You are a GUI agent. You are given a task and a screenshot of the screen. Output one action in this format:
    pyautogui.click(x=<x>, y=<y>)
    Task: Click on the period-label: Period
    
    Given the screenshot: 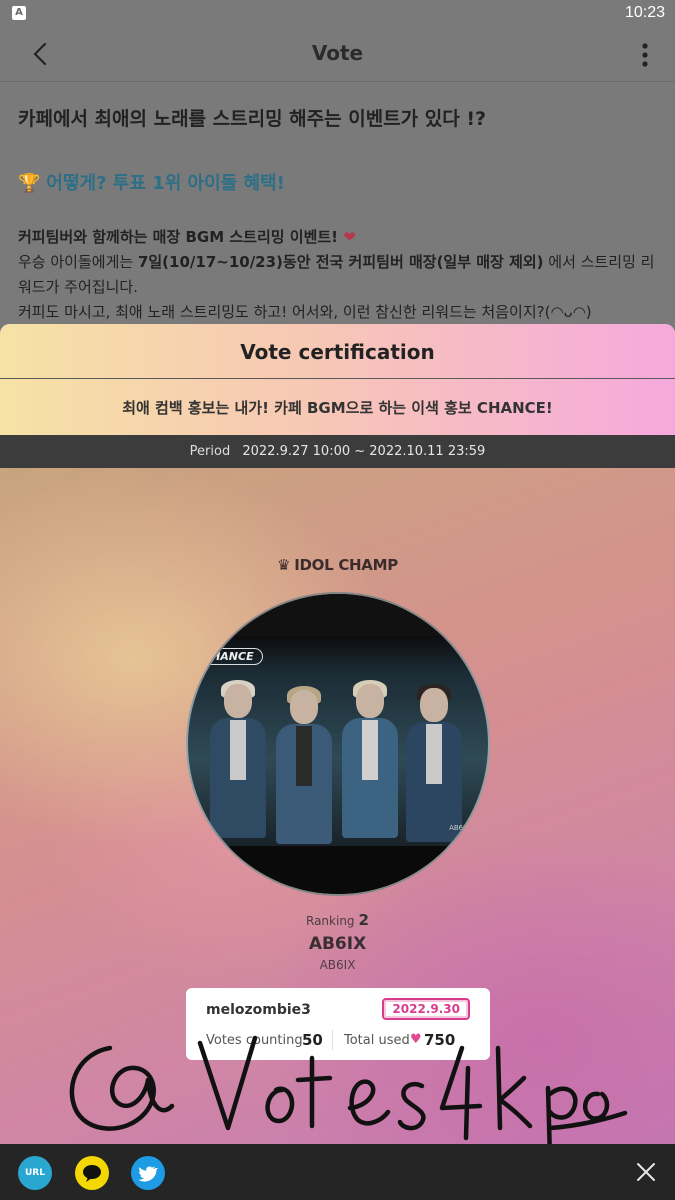 What is the action you would take?
    pyautogui.click(x=210, y=451)
    